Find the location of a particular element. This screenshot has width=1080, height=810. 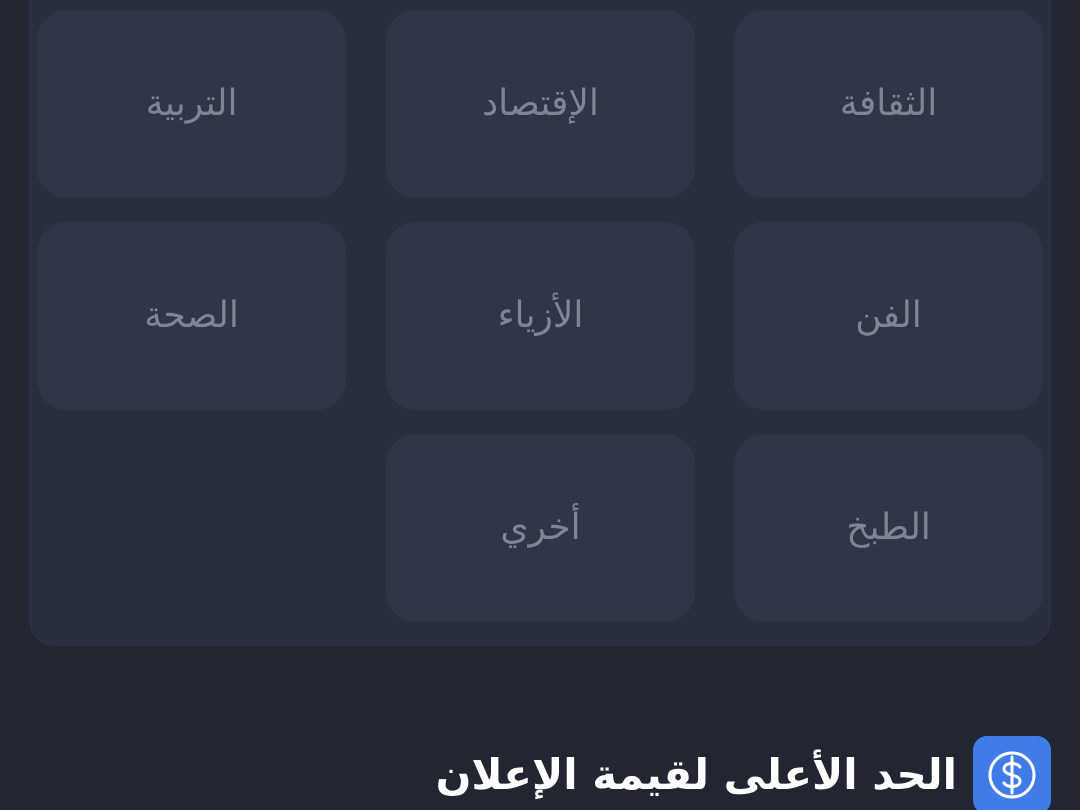

category-economy: الإقتصاد is located at coordinates (540, 104).